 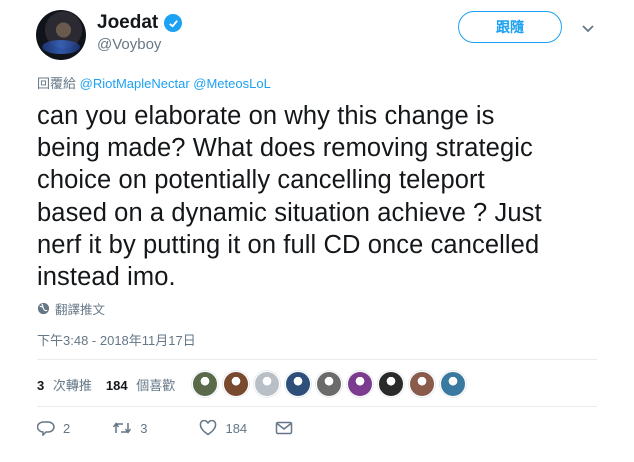 I want to click on reply-button: 2, so click(x=53, y=428).